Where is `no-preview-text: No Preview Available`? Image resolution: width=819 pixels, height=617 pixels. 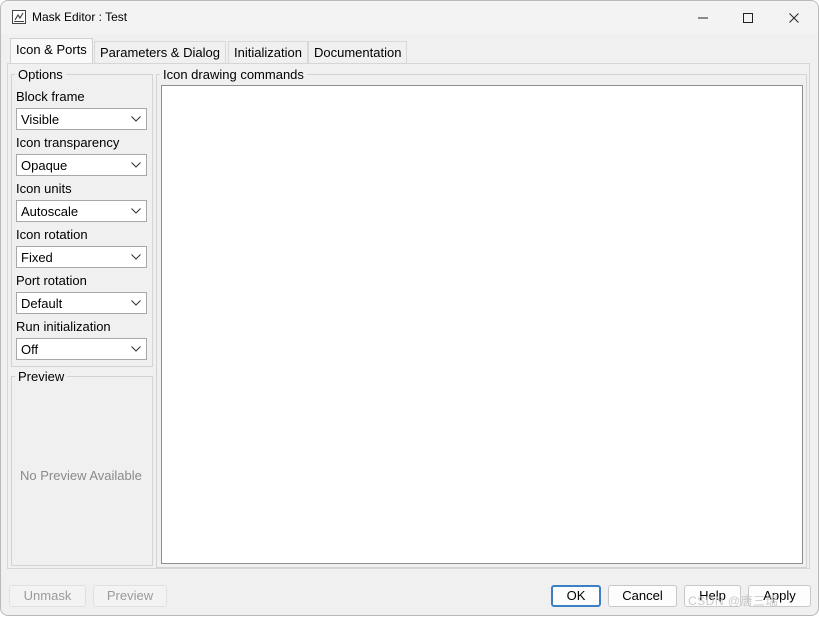 no-preview-text: No Preview Available is located at coordinates (81, 475).